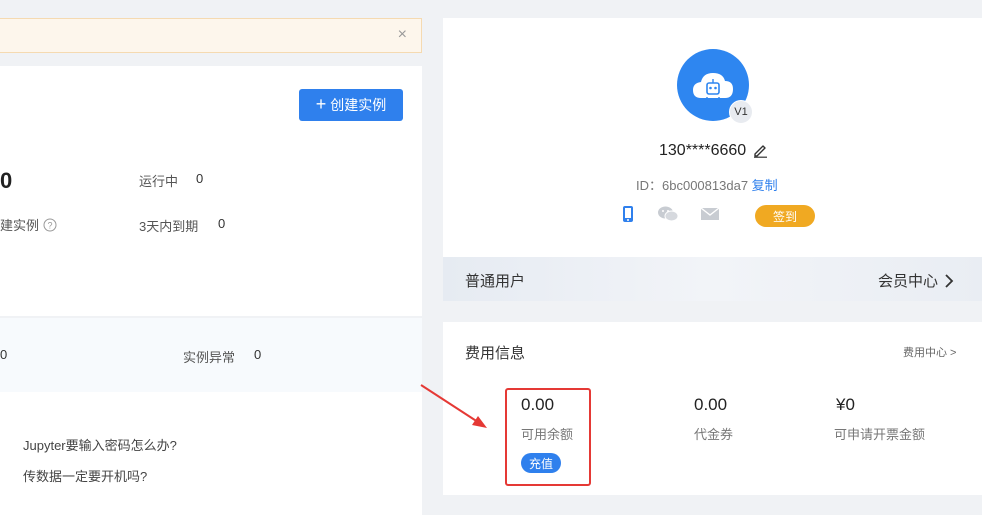 Image resolution: width=982 pixels, height=515 pixels. What do you see at coordinates (209, 357) in the screenshot?
I see `abnormal-label: 实例异常` at bounding box center [209, 357].